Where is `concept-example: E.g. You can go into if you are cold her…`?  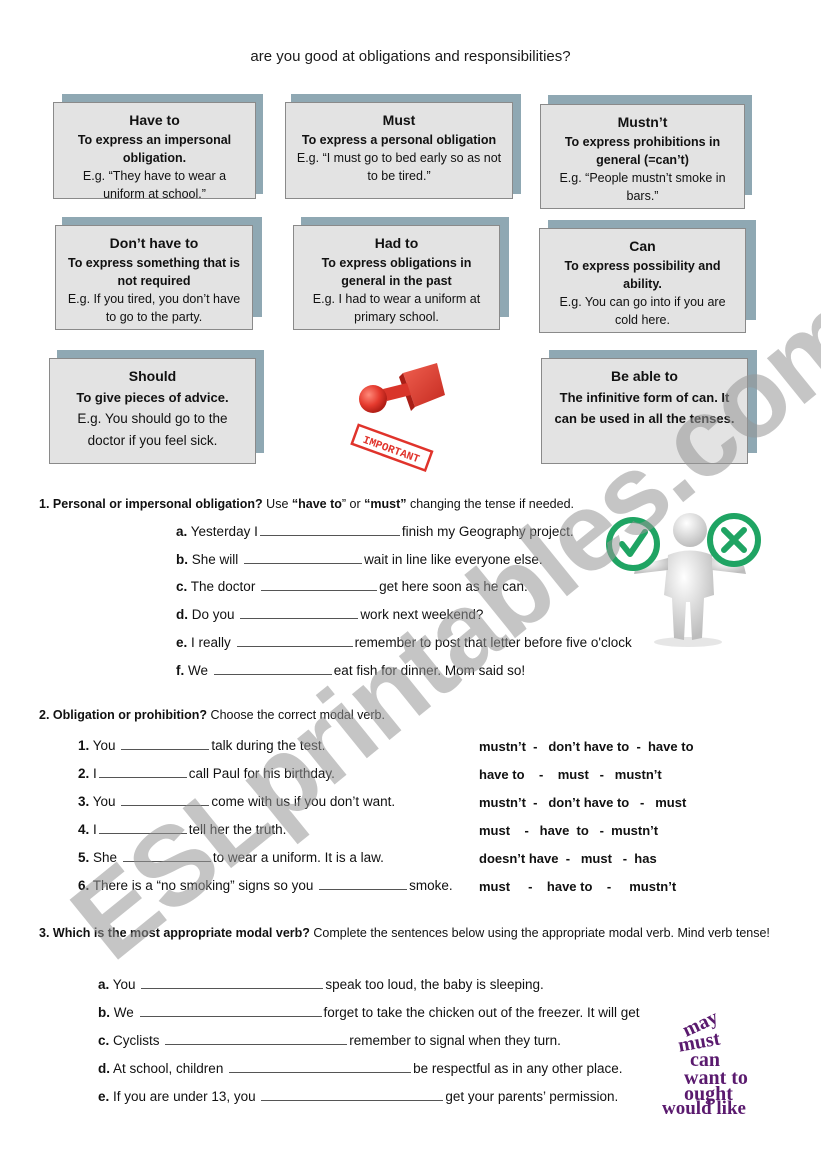 concept-example: E.g. You can go into if you are cold her… is located at coordinates (642, 311).